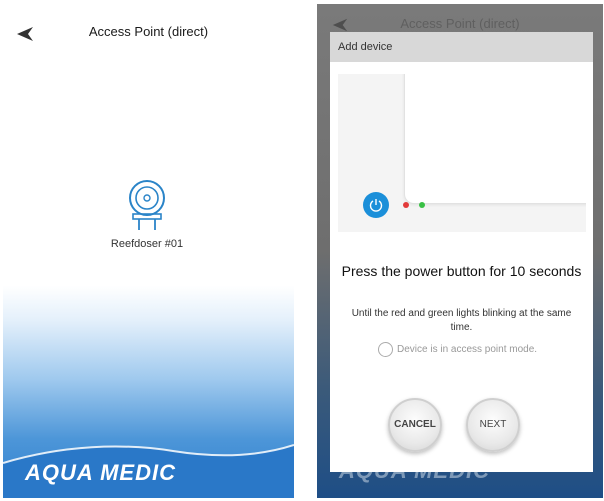 This screenshot has width=604, height=501. What do you see at coordinates (147, 205) in the screenshot?
I see `doser-pump-icon` at bounding box center [147, 205].